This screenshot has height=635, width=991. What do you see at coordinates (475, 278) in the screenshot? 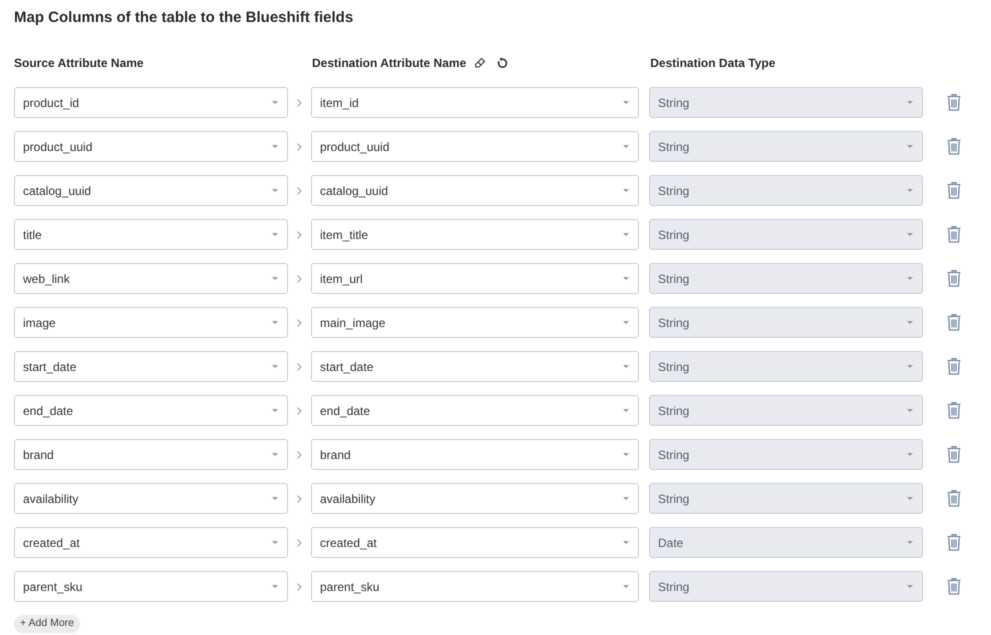
I see `destination-select: item_url` at bounding box center [475, 278].